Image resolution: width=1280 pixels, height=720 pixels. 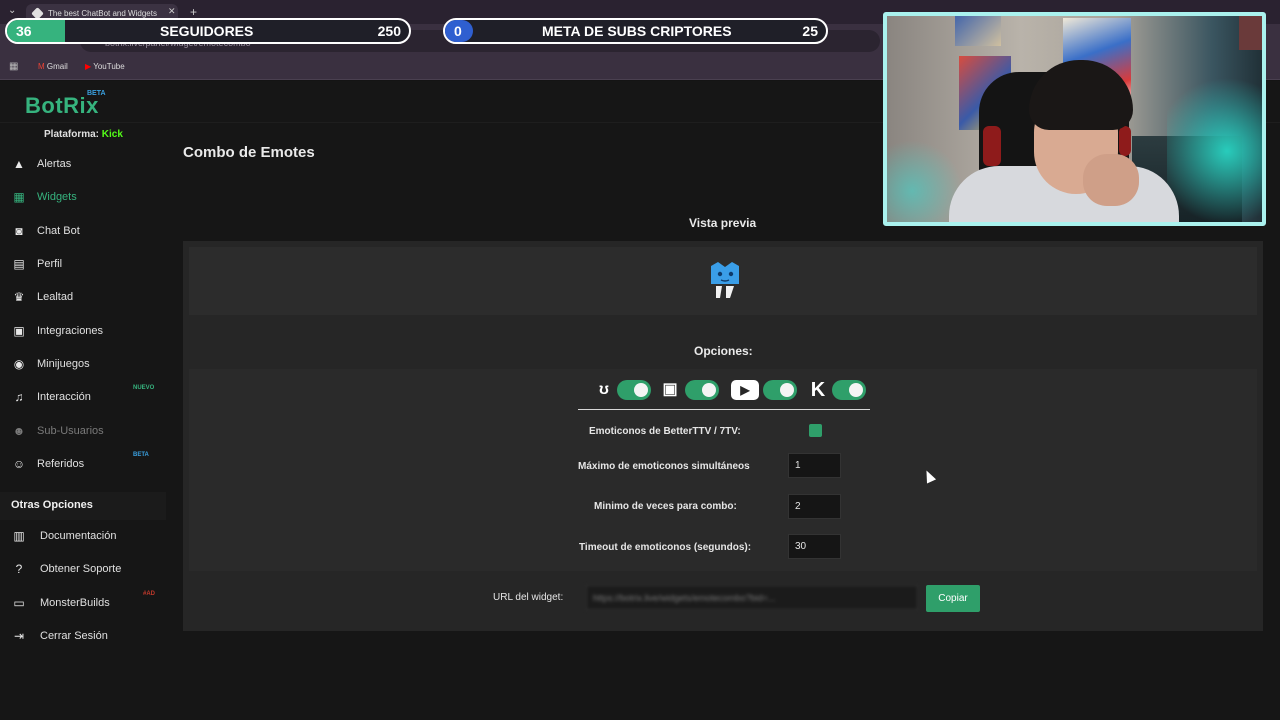 What do you see at coordinates (458, 31) in the screenshot?
I see `subs-current: 0` at bounding box center [458, 31].